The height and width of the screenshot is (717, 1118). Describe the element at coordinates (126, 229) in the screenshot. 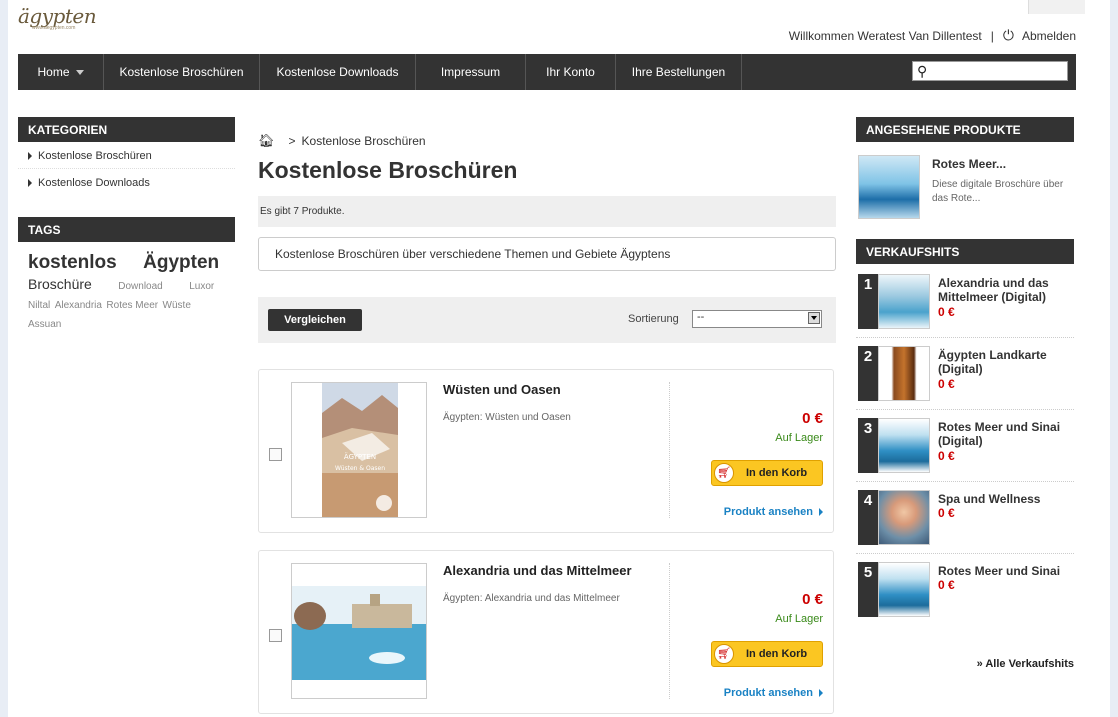

I see `tags-title: TAGS` at that location.